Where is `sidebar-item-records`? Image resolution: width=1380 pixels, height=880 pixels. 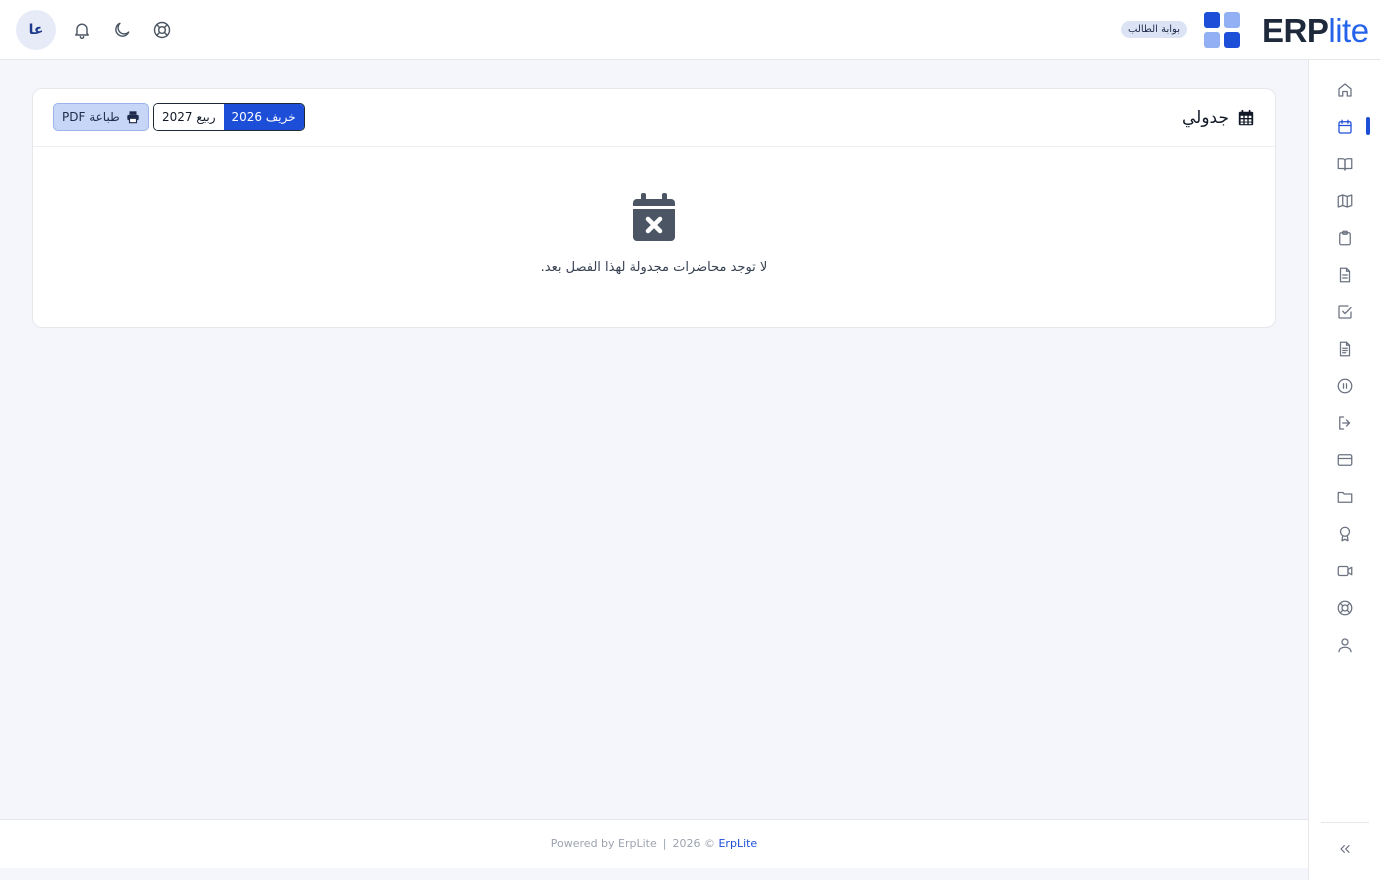 sidebar-item-records is located at coordinates (1345, 349).